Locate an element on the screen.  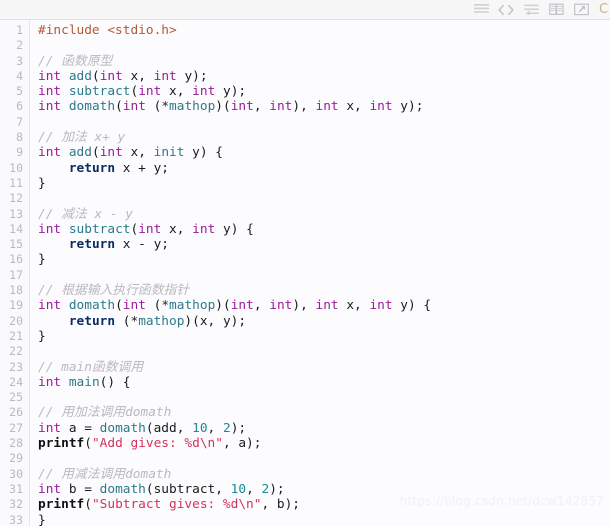
code-line: return (*mathop)(x, y); is located at coordinates (324, 321).